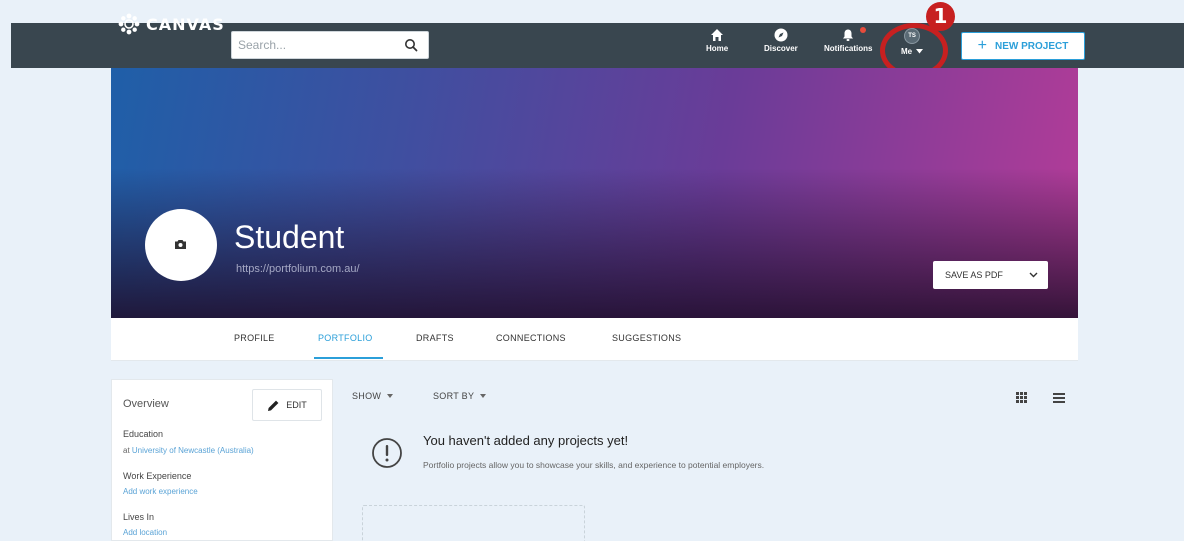  Describe the element at coordinates (717, 35) in the screenshot. I see `home-icon` at that location.